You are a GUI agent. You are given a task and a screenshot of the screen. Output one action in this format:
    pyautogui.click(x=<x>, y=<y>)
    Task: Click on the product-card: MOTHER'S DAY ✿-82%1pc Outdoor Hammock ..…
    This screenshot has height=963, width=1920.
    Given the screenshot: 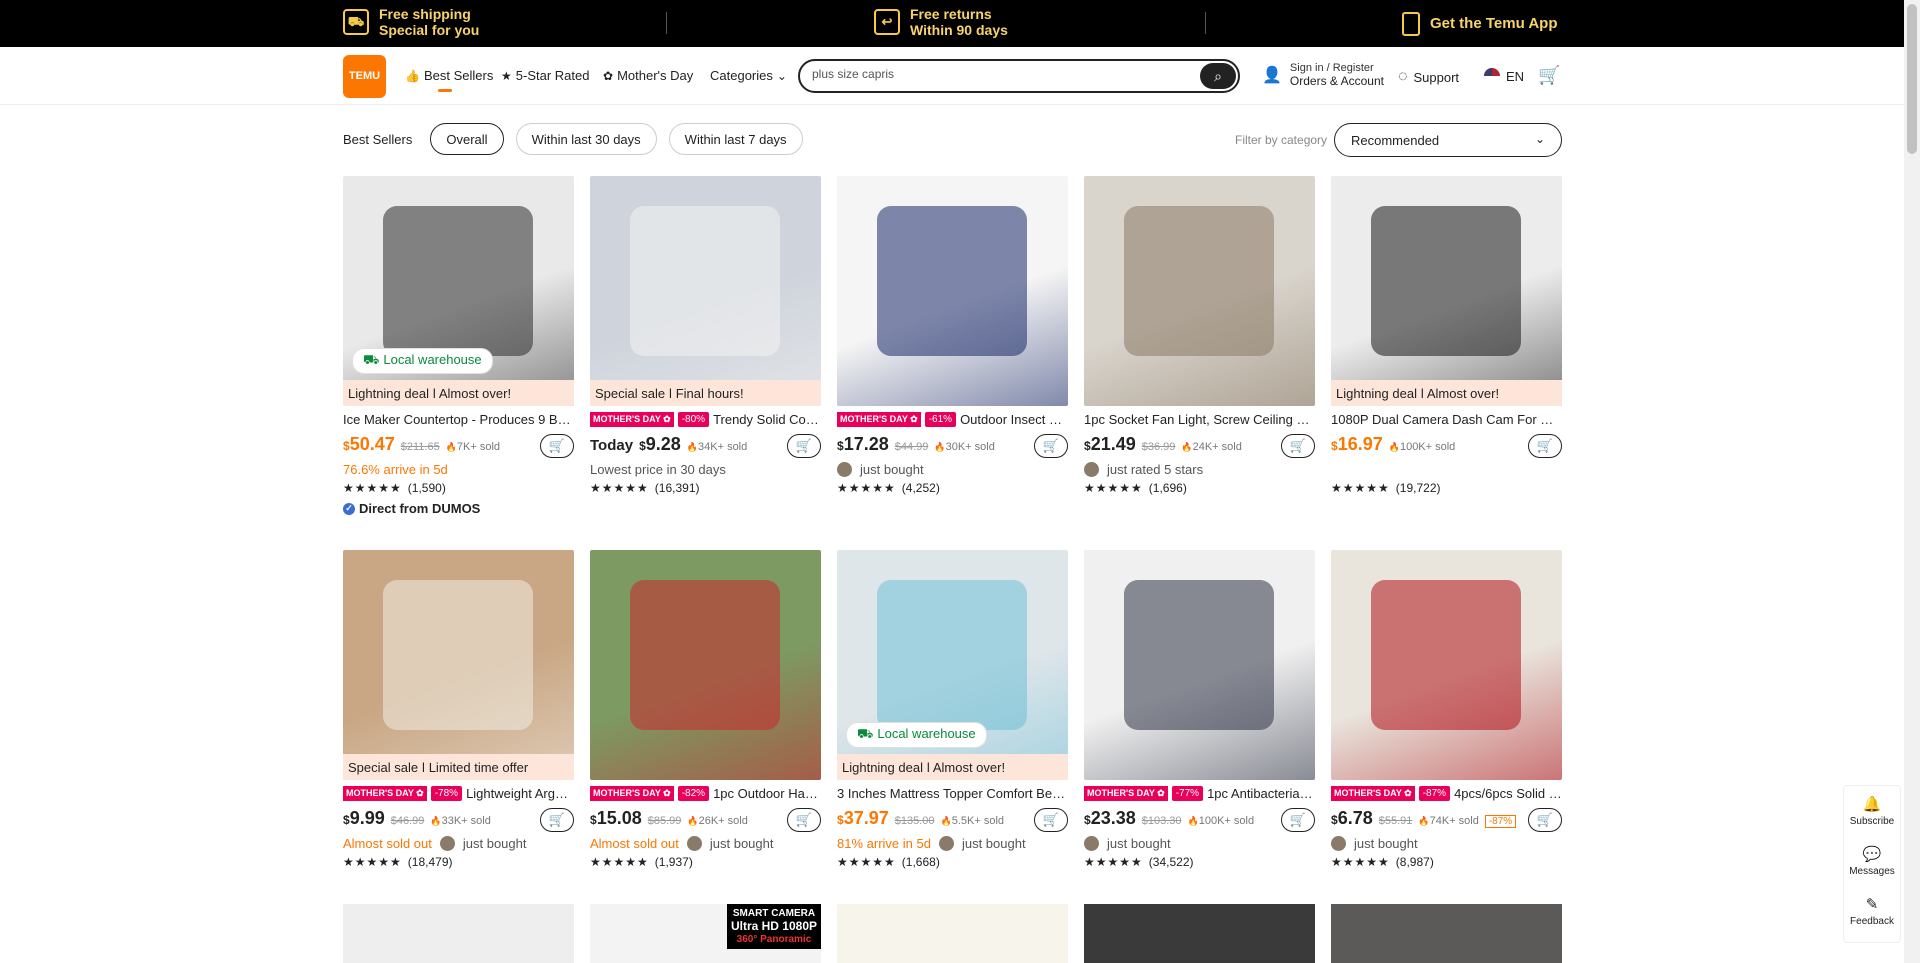 What is the action you would take?
    pyautogui.click(x=705, y=709)
    